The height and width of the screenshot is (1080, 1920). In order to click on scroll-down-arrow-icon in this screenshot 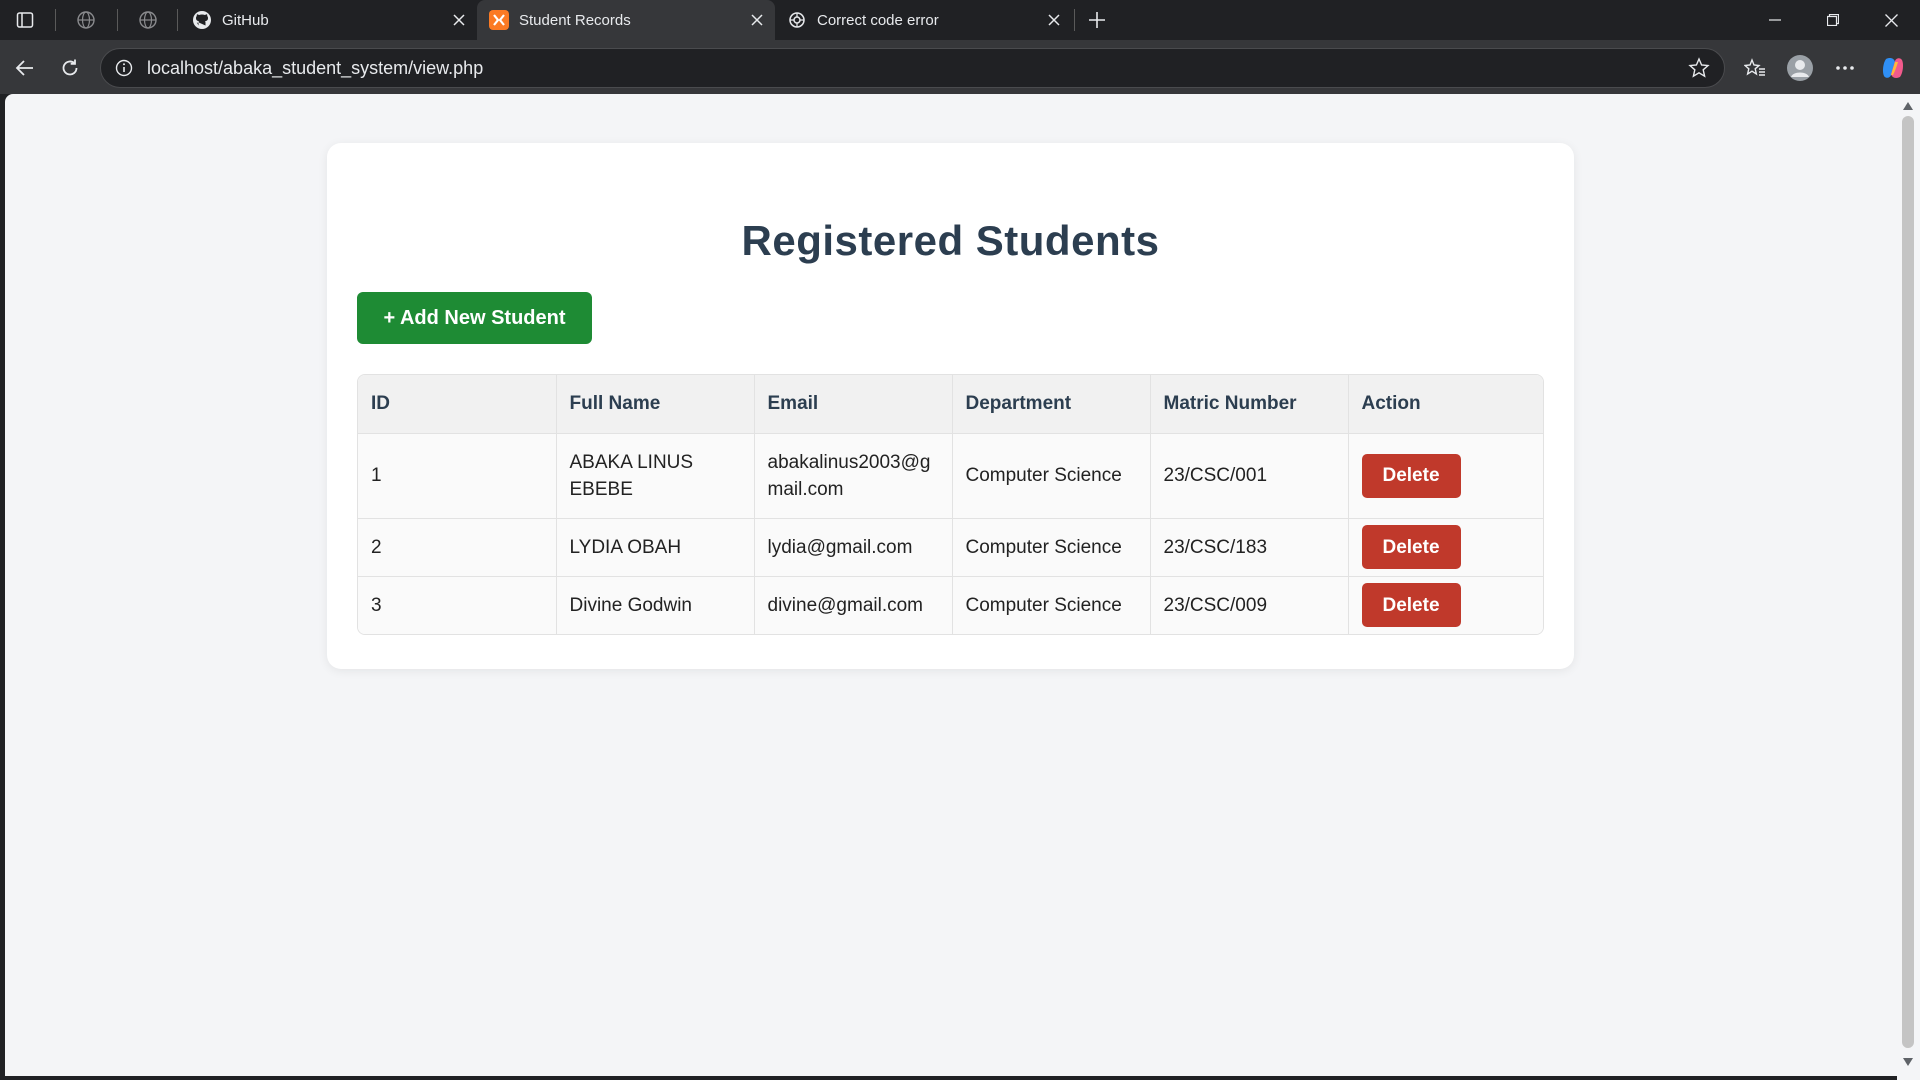, I will do `click(1908, 1062)`.